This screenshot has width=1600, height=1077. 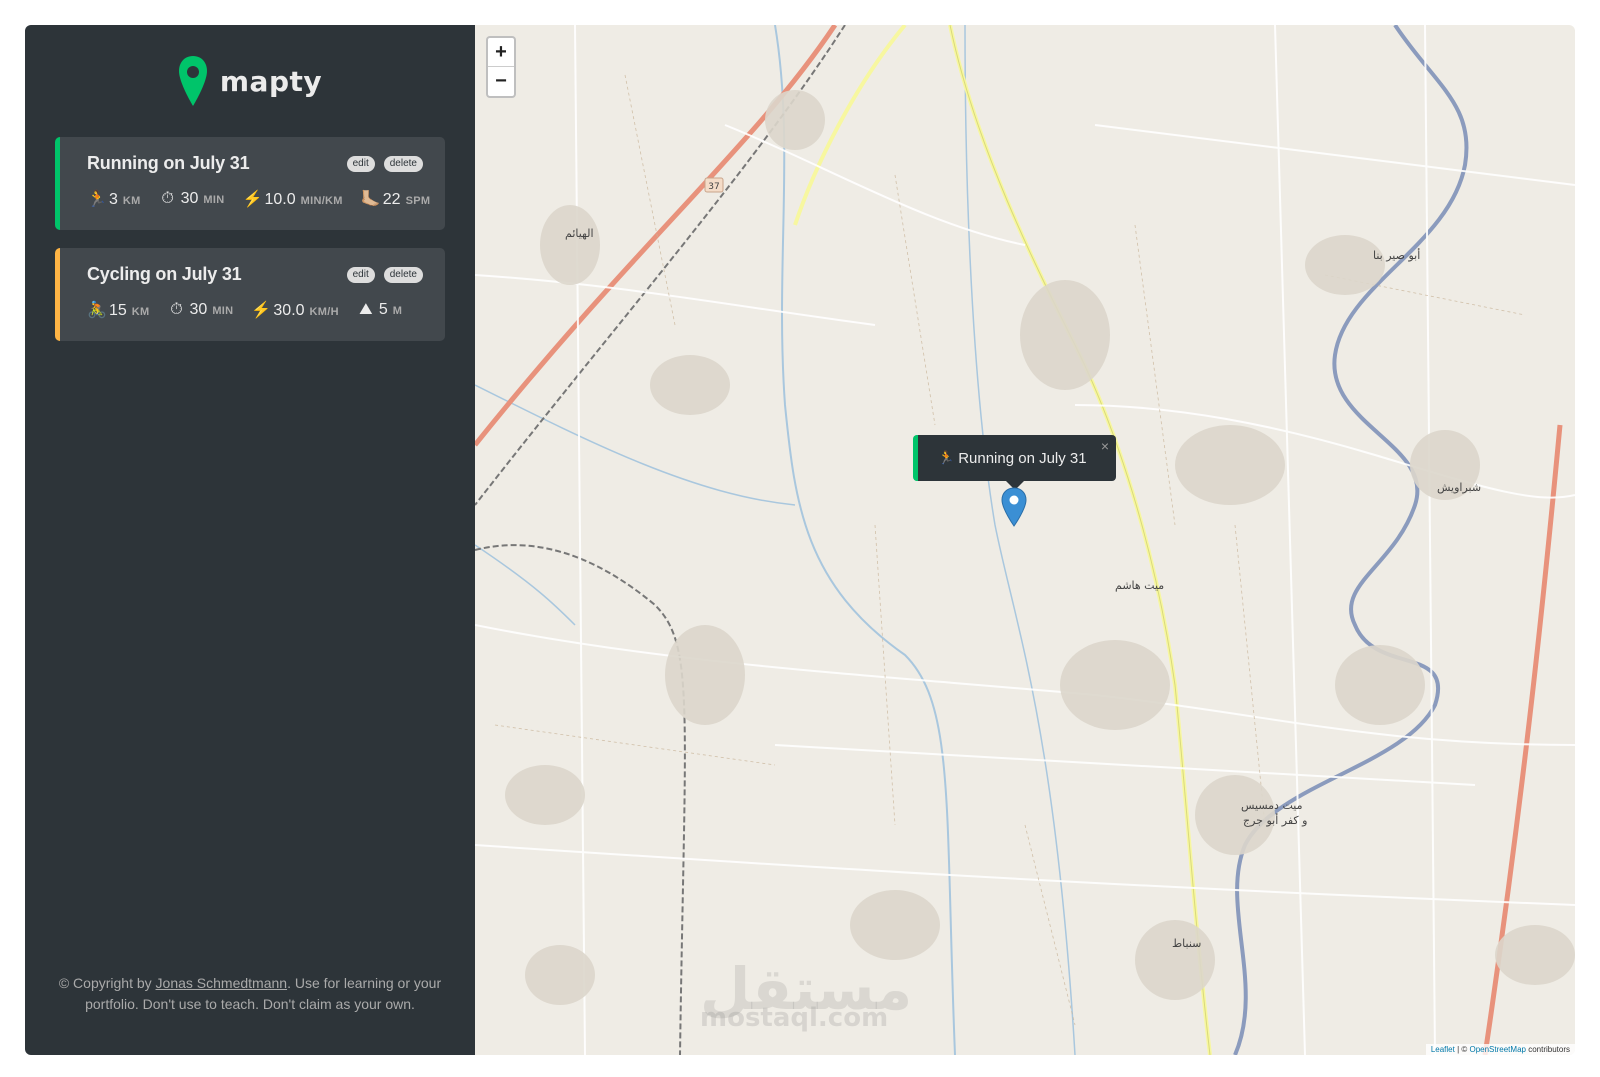 I want to click on zoom-control: + −, so click(x=501, y=67).